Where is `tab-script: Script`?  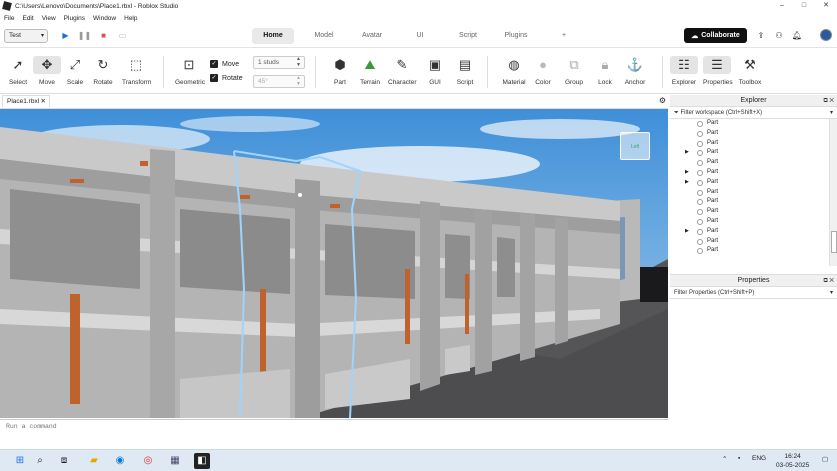
tab-script: Script is located at coordinates (468, 36).